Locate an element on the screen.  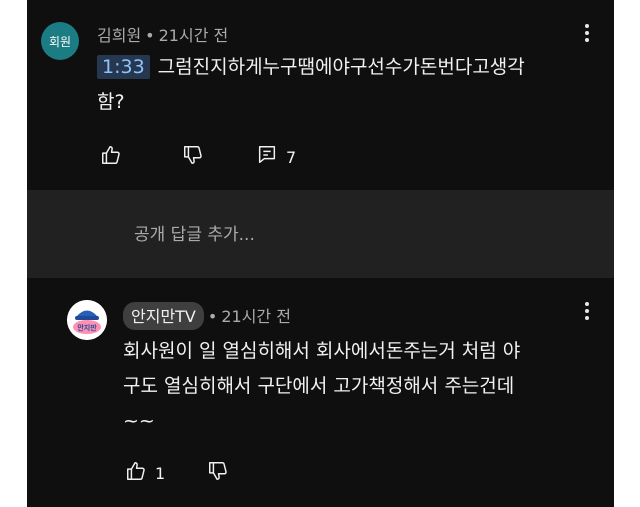
comment-actions: 1 is located at coordinates (177, 473).